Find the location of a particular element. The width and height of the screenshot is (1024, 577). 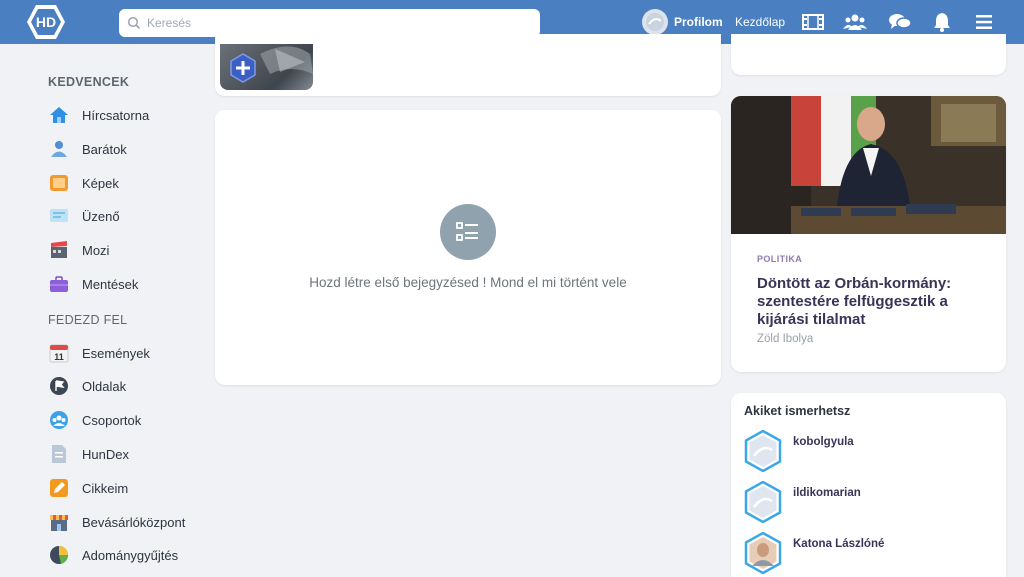

logo-text: HD is located at coordinates (46, 22).